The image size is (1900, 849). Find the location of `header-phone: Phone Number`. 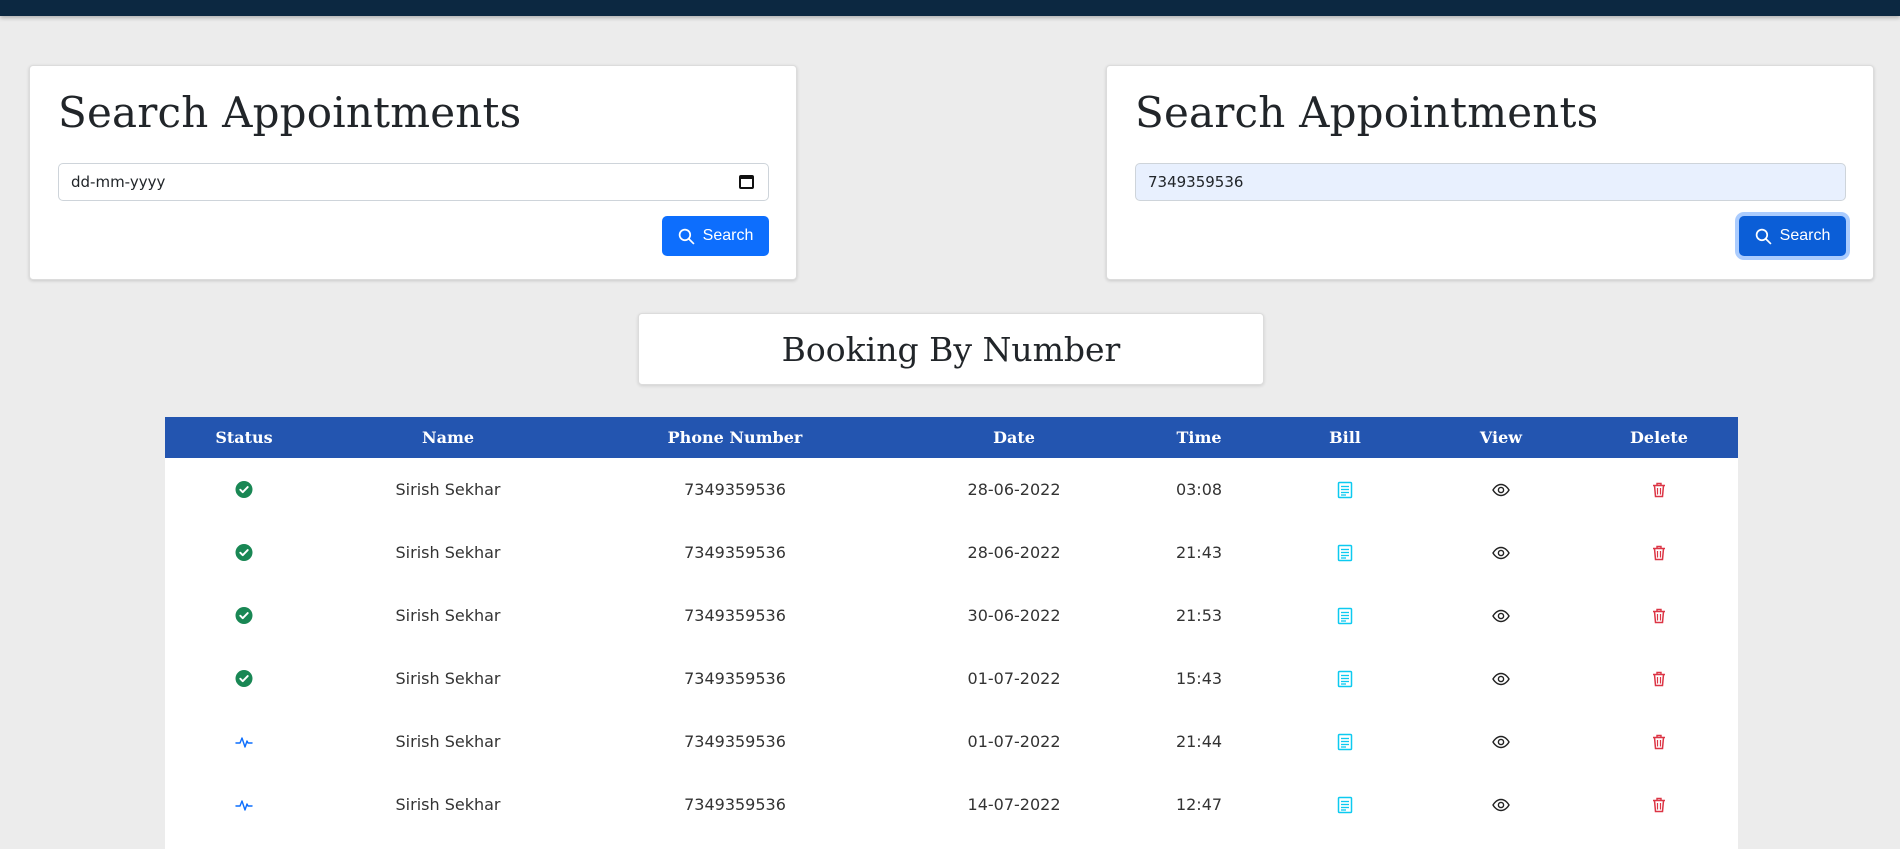

header-phone: Phone Number is located at coordinates (735, 437).